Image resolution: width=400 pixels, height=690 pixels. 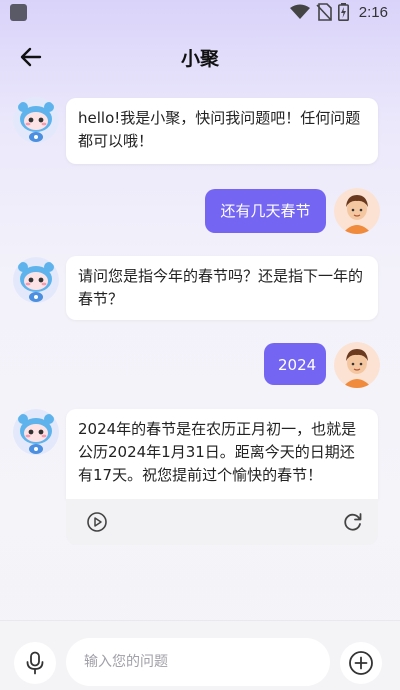 I want to click on status-time: 2:16, so click(x=373, y=12).